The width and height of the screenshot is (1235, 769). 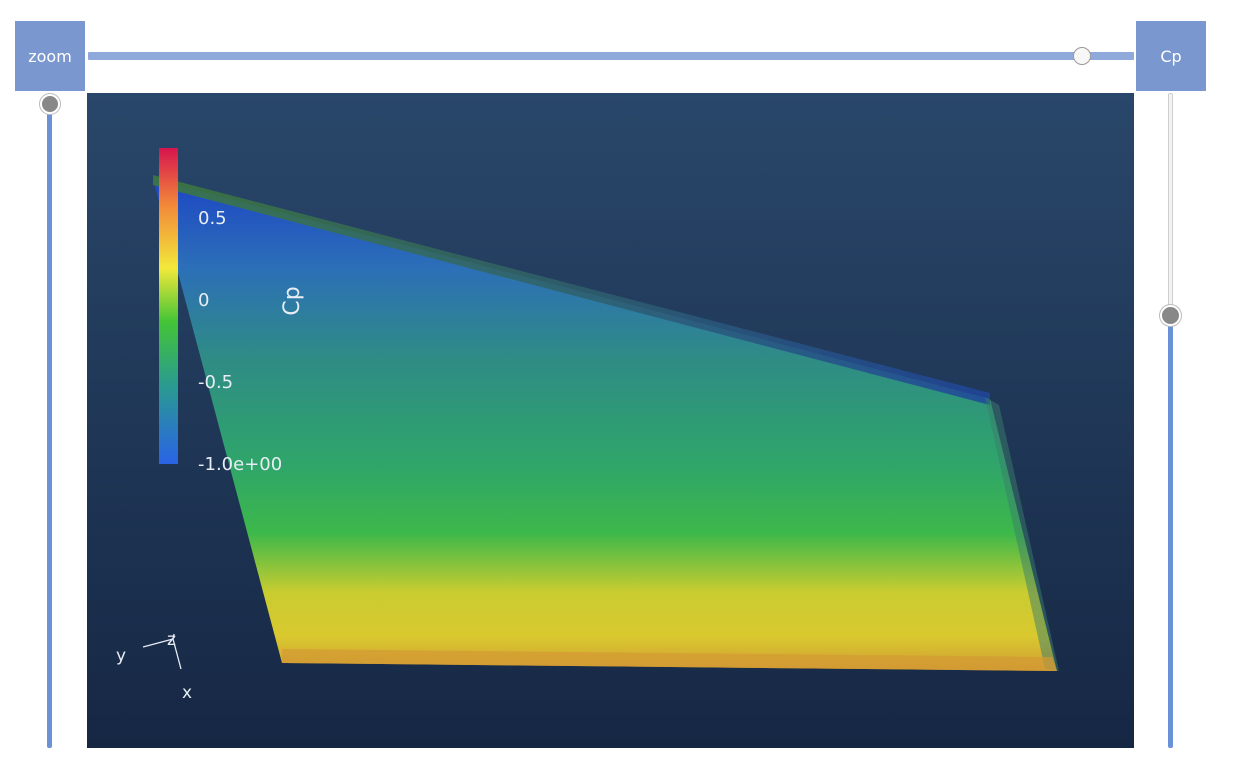 I want to click on axis-y-label: y, so click(x=121, y=656).